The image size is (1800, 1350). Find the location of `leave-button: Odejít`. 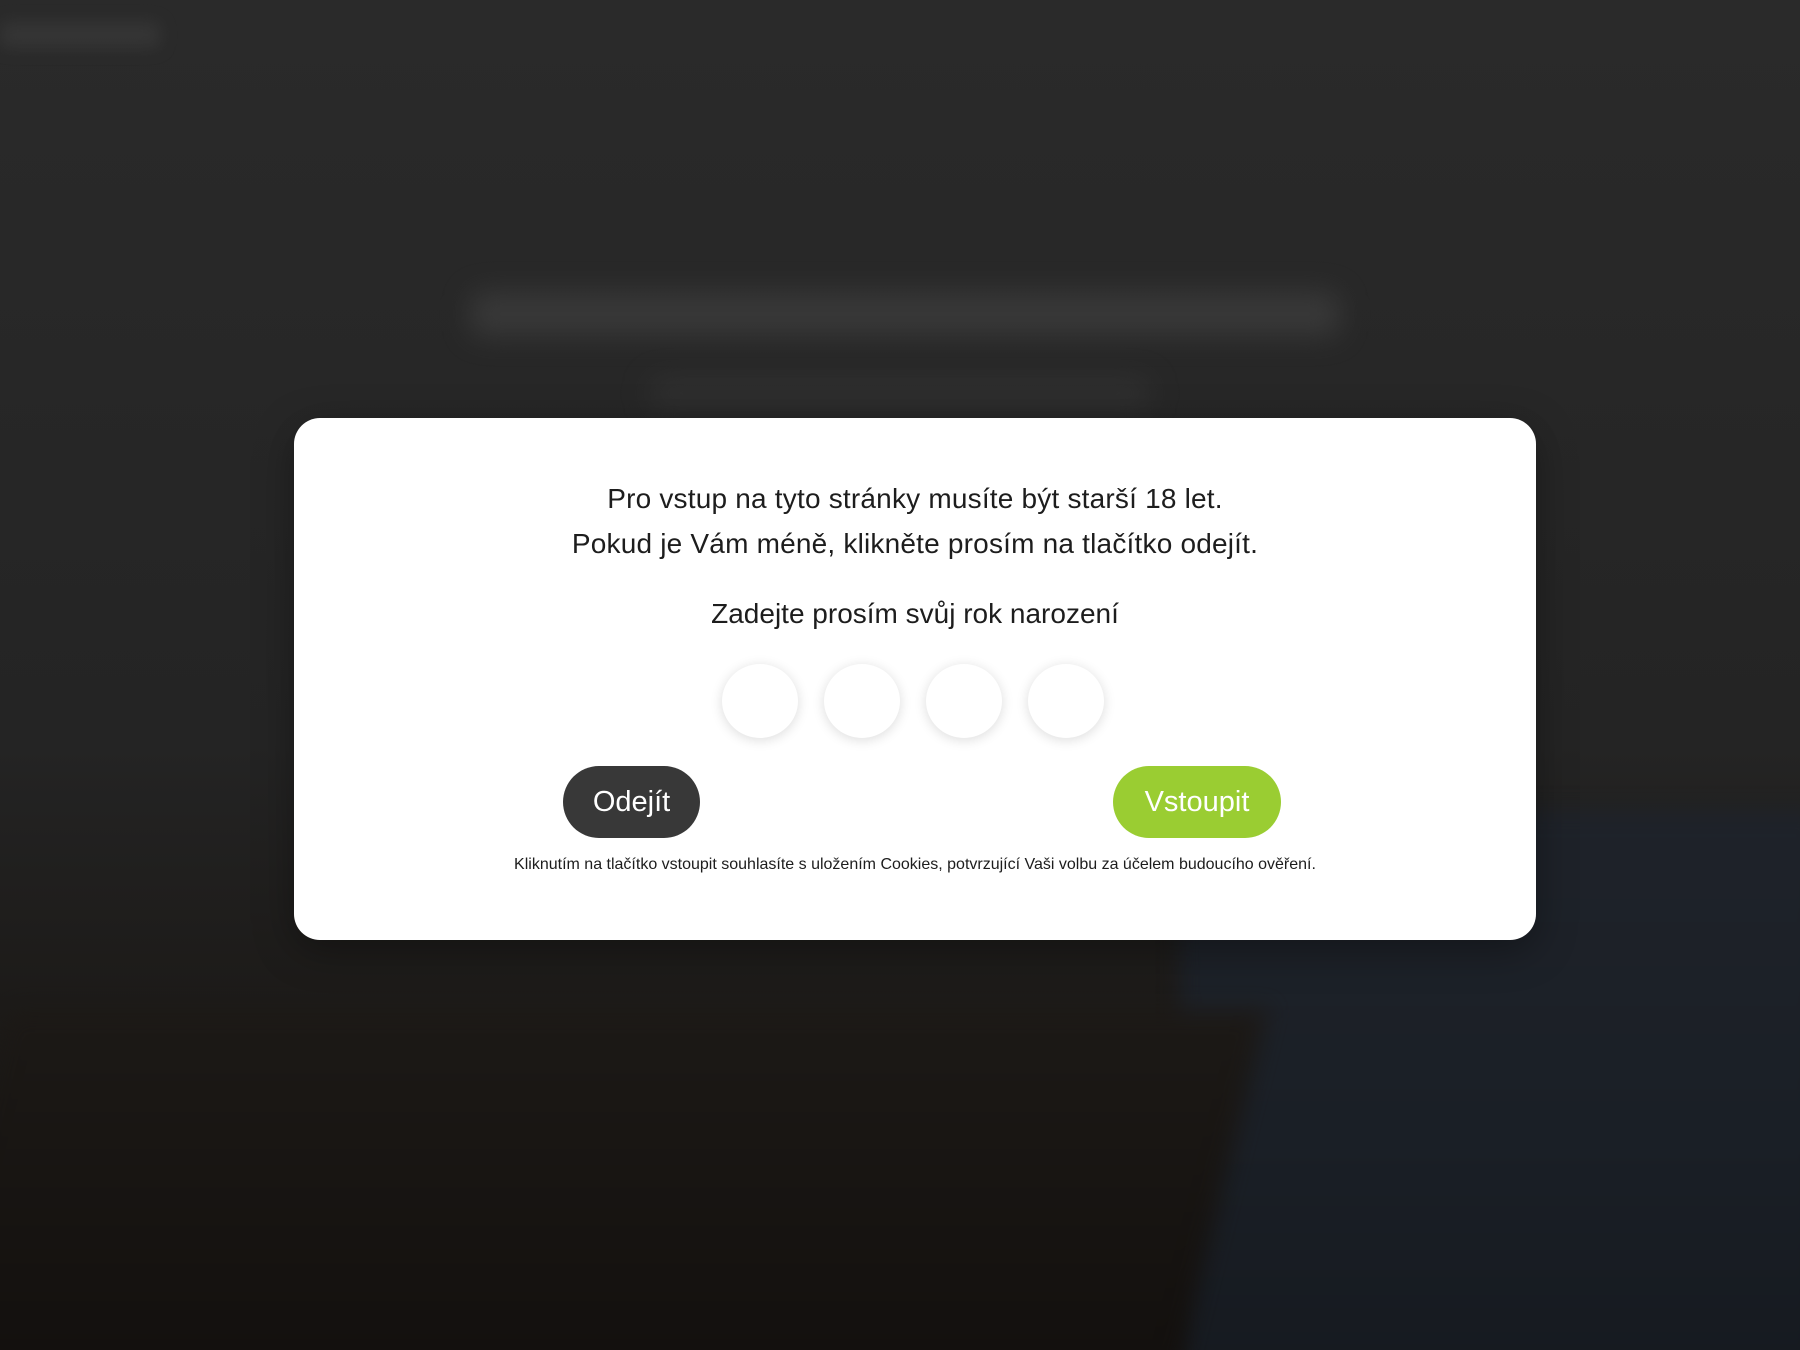

leave-button: Odejít is located at coordinates (631, 802).